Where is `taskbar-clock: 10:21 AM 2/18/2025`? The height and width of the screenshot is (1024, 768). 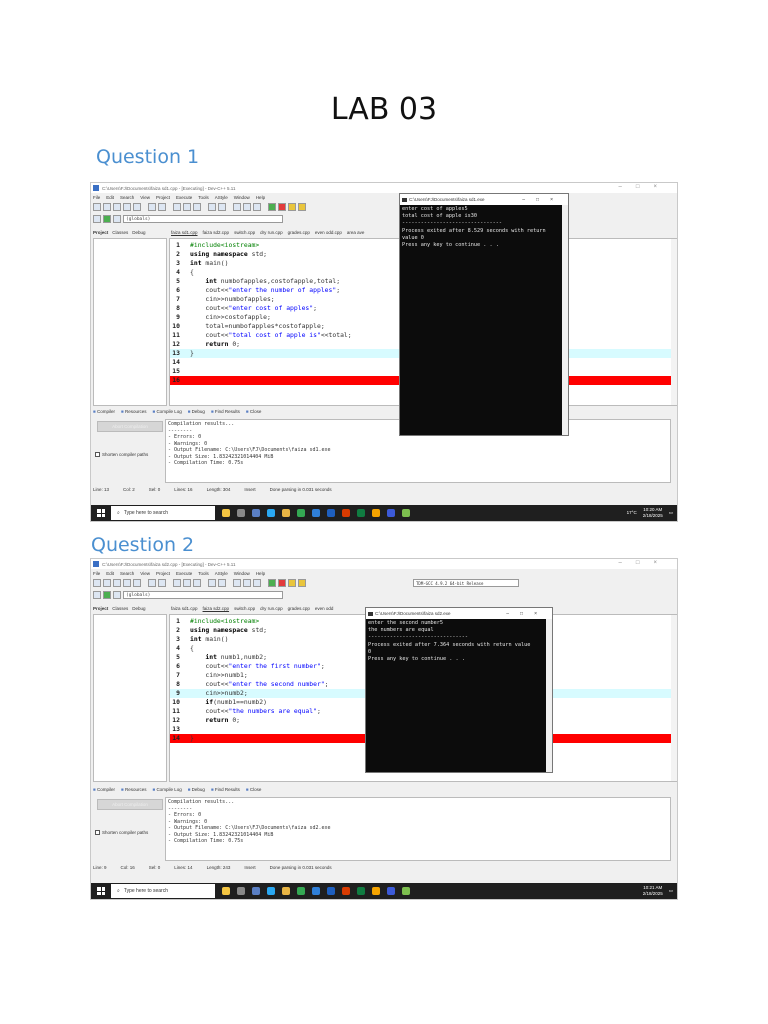
taskbar-clock: 10:21 AM 2/18/2025 is located at coordinates (653, 890).